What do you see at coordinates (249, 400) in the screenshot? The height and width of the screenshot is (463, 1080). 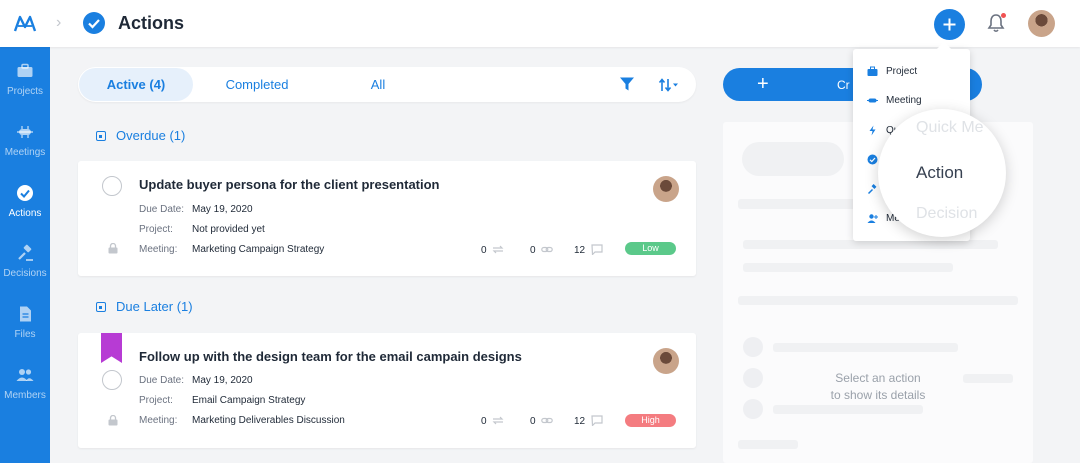 I see `project-value: Email Campaign Strategy` at bounding box center [249, 400].